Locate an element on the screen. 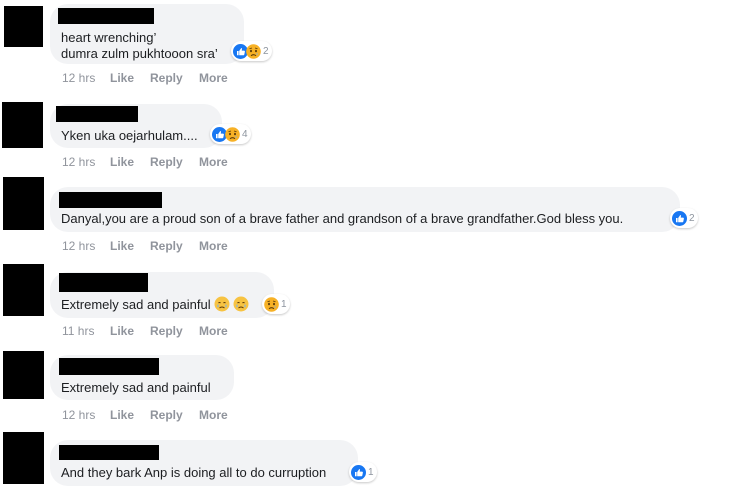  reaction-summary: 4 is located at coordinates (230, 134).